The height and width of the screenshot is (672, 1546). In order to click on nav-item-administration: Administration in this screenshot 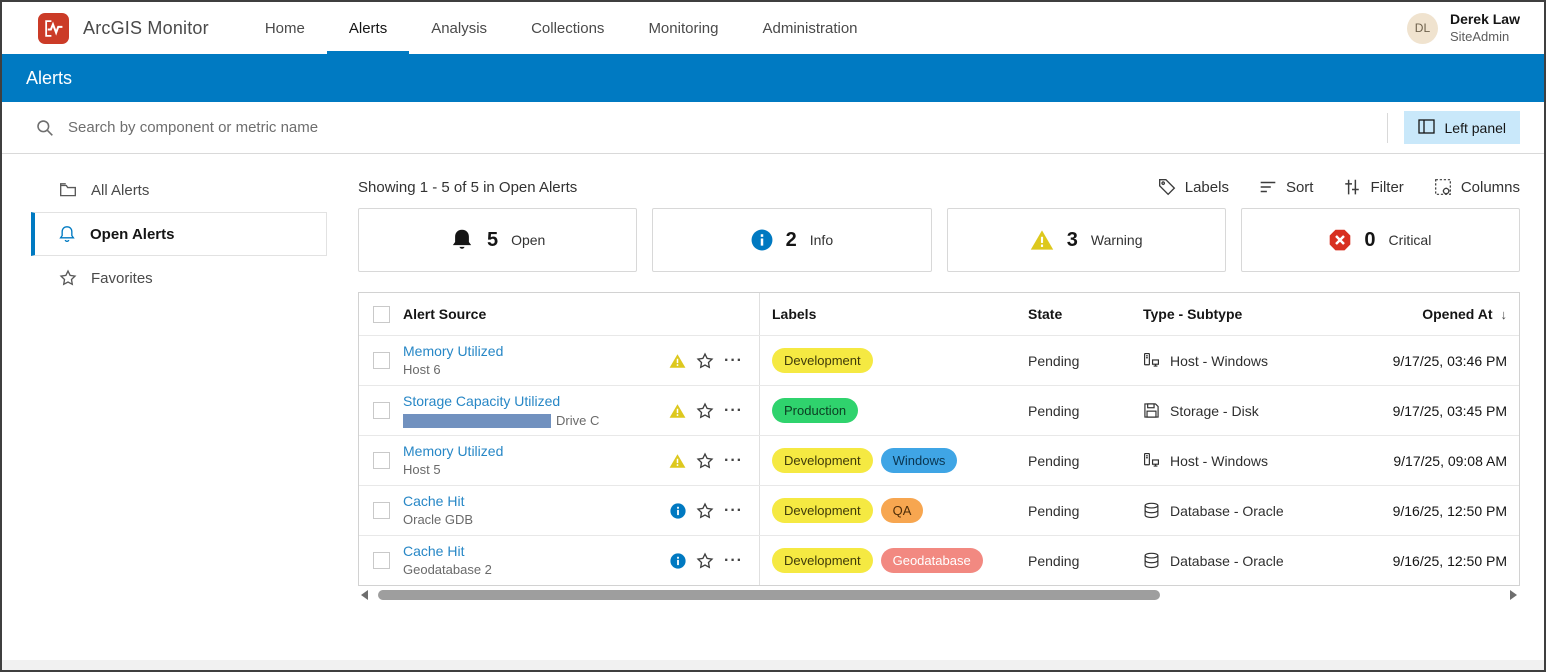, I will do `click(809, 28)`.